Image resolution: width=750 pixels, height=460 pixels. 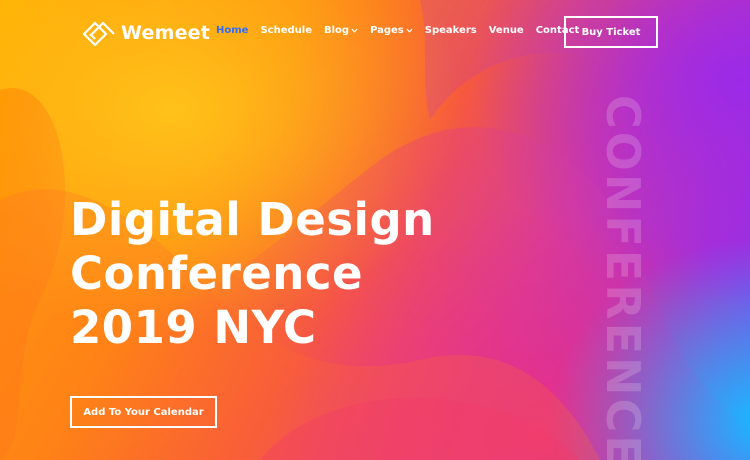 I want to click on nav-item-home: Home, so click(x=232, y=30).